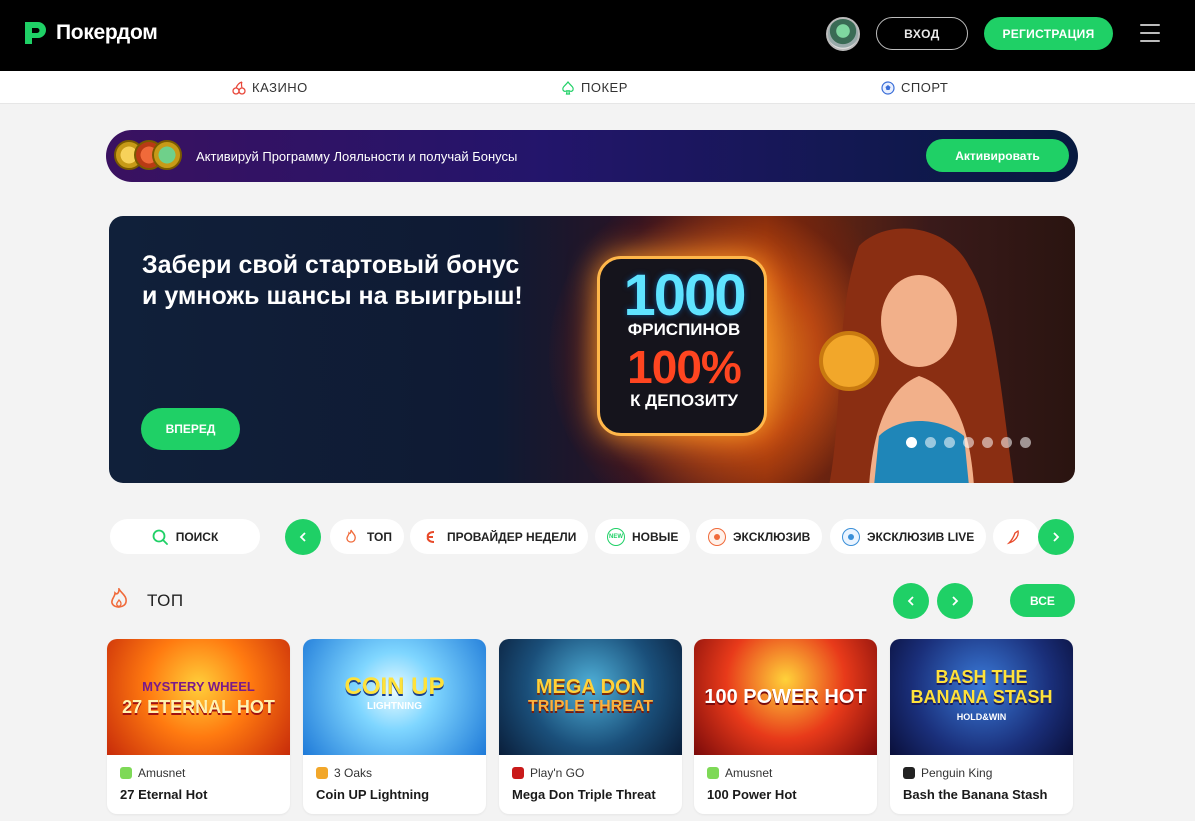  I want to click on section-nav: КАЗИНО ПОКЕР СПОРТ, so click(597, 87).